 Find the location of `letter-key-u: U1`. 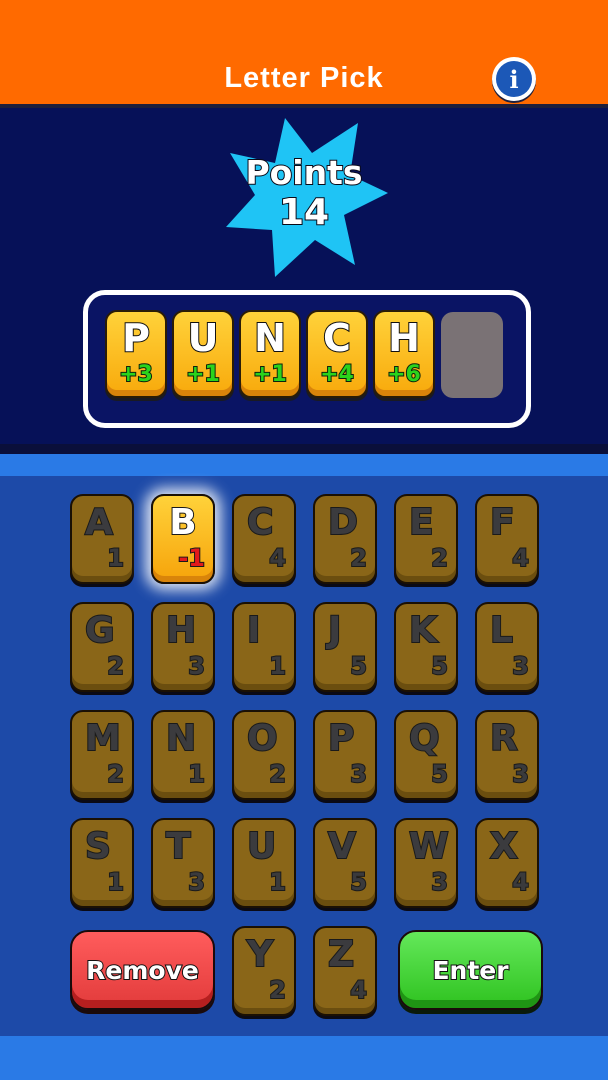

letter-key-u: U1 is located at coordinates (264, 863).